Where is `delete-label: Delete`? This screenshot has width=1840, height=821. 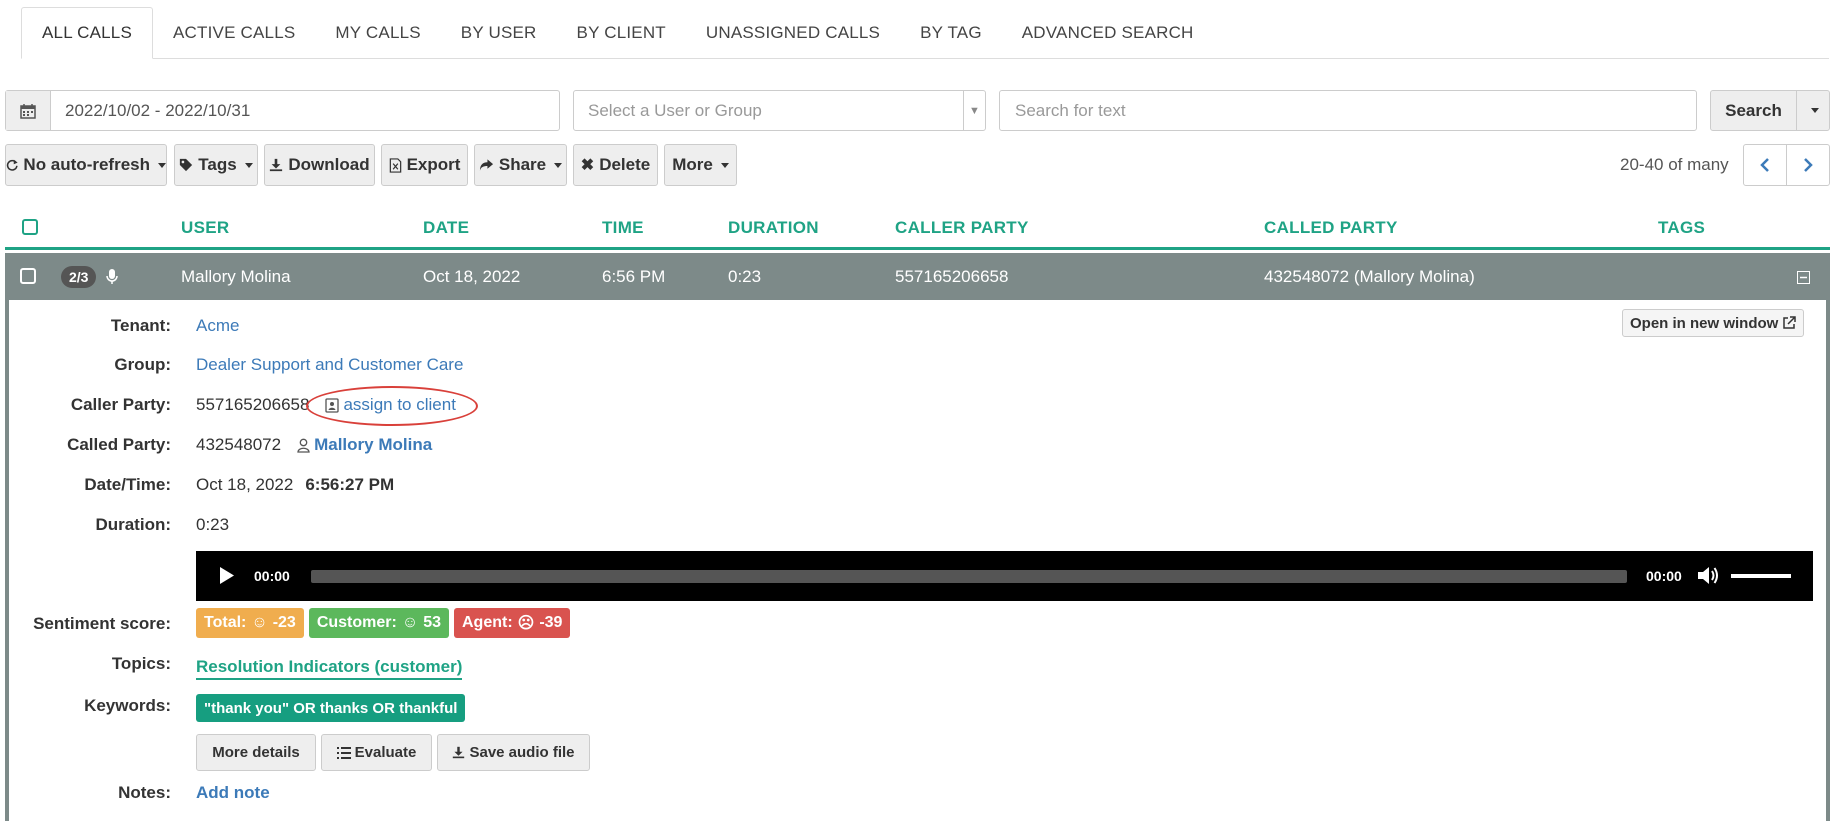 delete-label: Delete is located at coordinates (625, 164).